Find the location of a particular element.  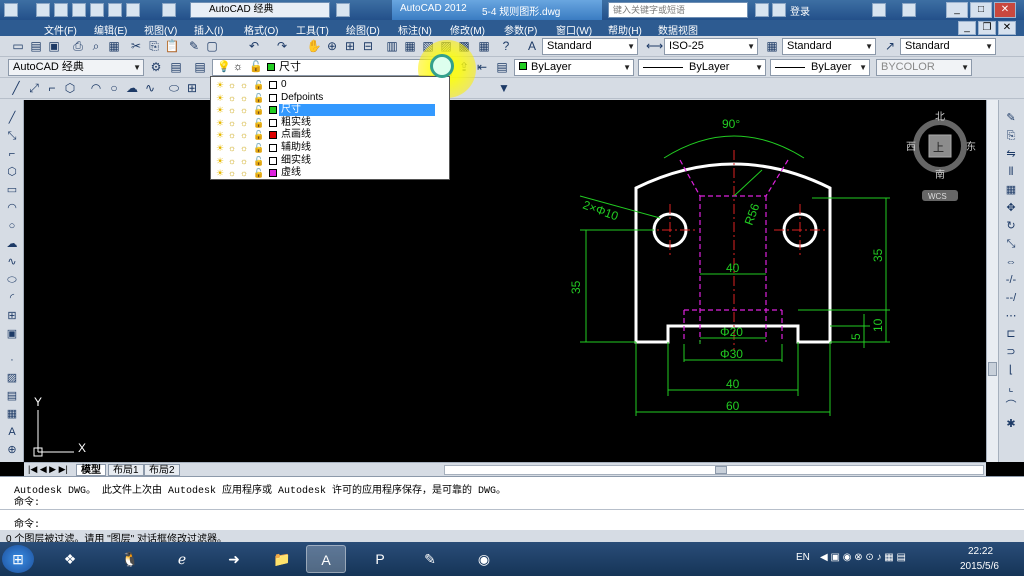

copy-icon: ⎘ is located at coordinates (154, 46).